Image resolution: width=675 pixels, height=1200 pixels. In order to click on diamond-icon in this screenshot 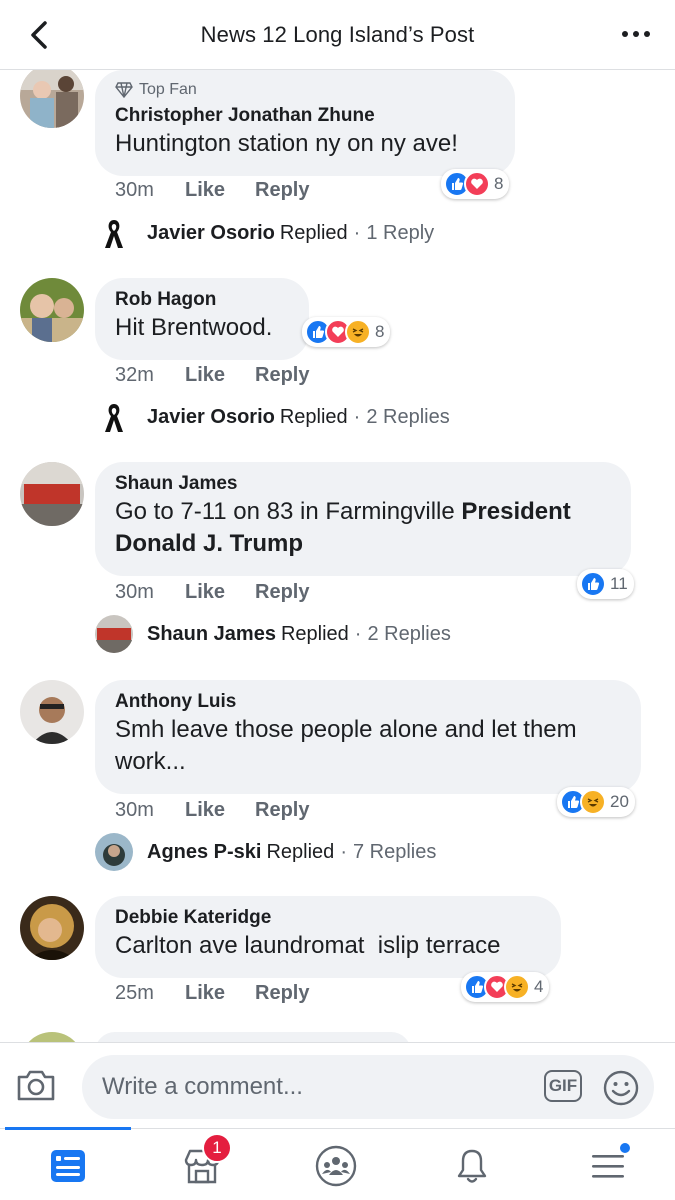, I will do `click(124, 90)`.